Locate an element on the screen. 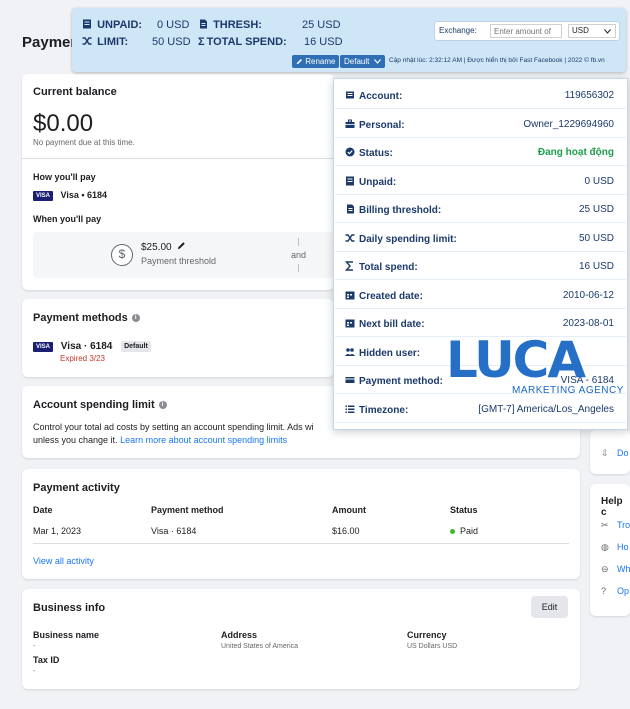 The height and width of the screenshot is (709, 630). popover-key-total-spend: Total spend: is located at coordinates (381, 267).